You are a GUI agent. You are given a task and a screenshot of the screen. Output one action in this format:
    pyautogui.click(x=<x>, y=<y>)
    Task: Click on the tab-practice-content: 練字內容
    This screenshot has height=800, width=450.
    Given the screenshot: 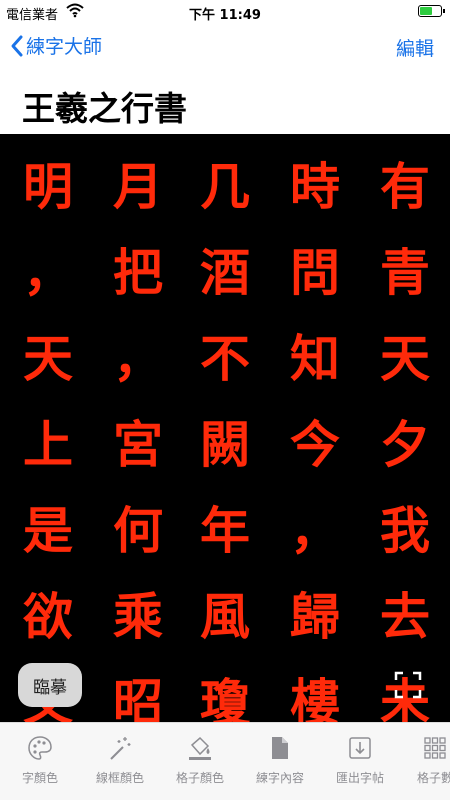 What is the action you would take?
    pyautogui.click(x=280, y=760)
    